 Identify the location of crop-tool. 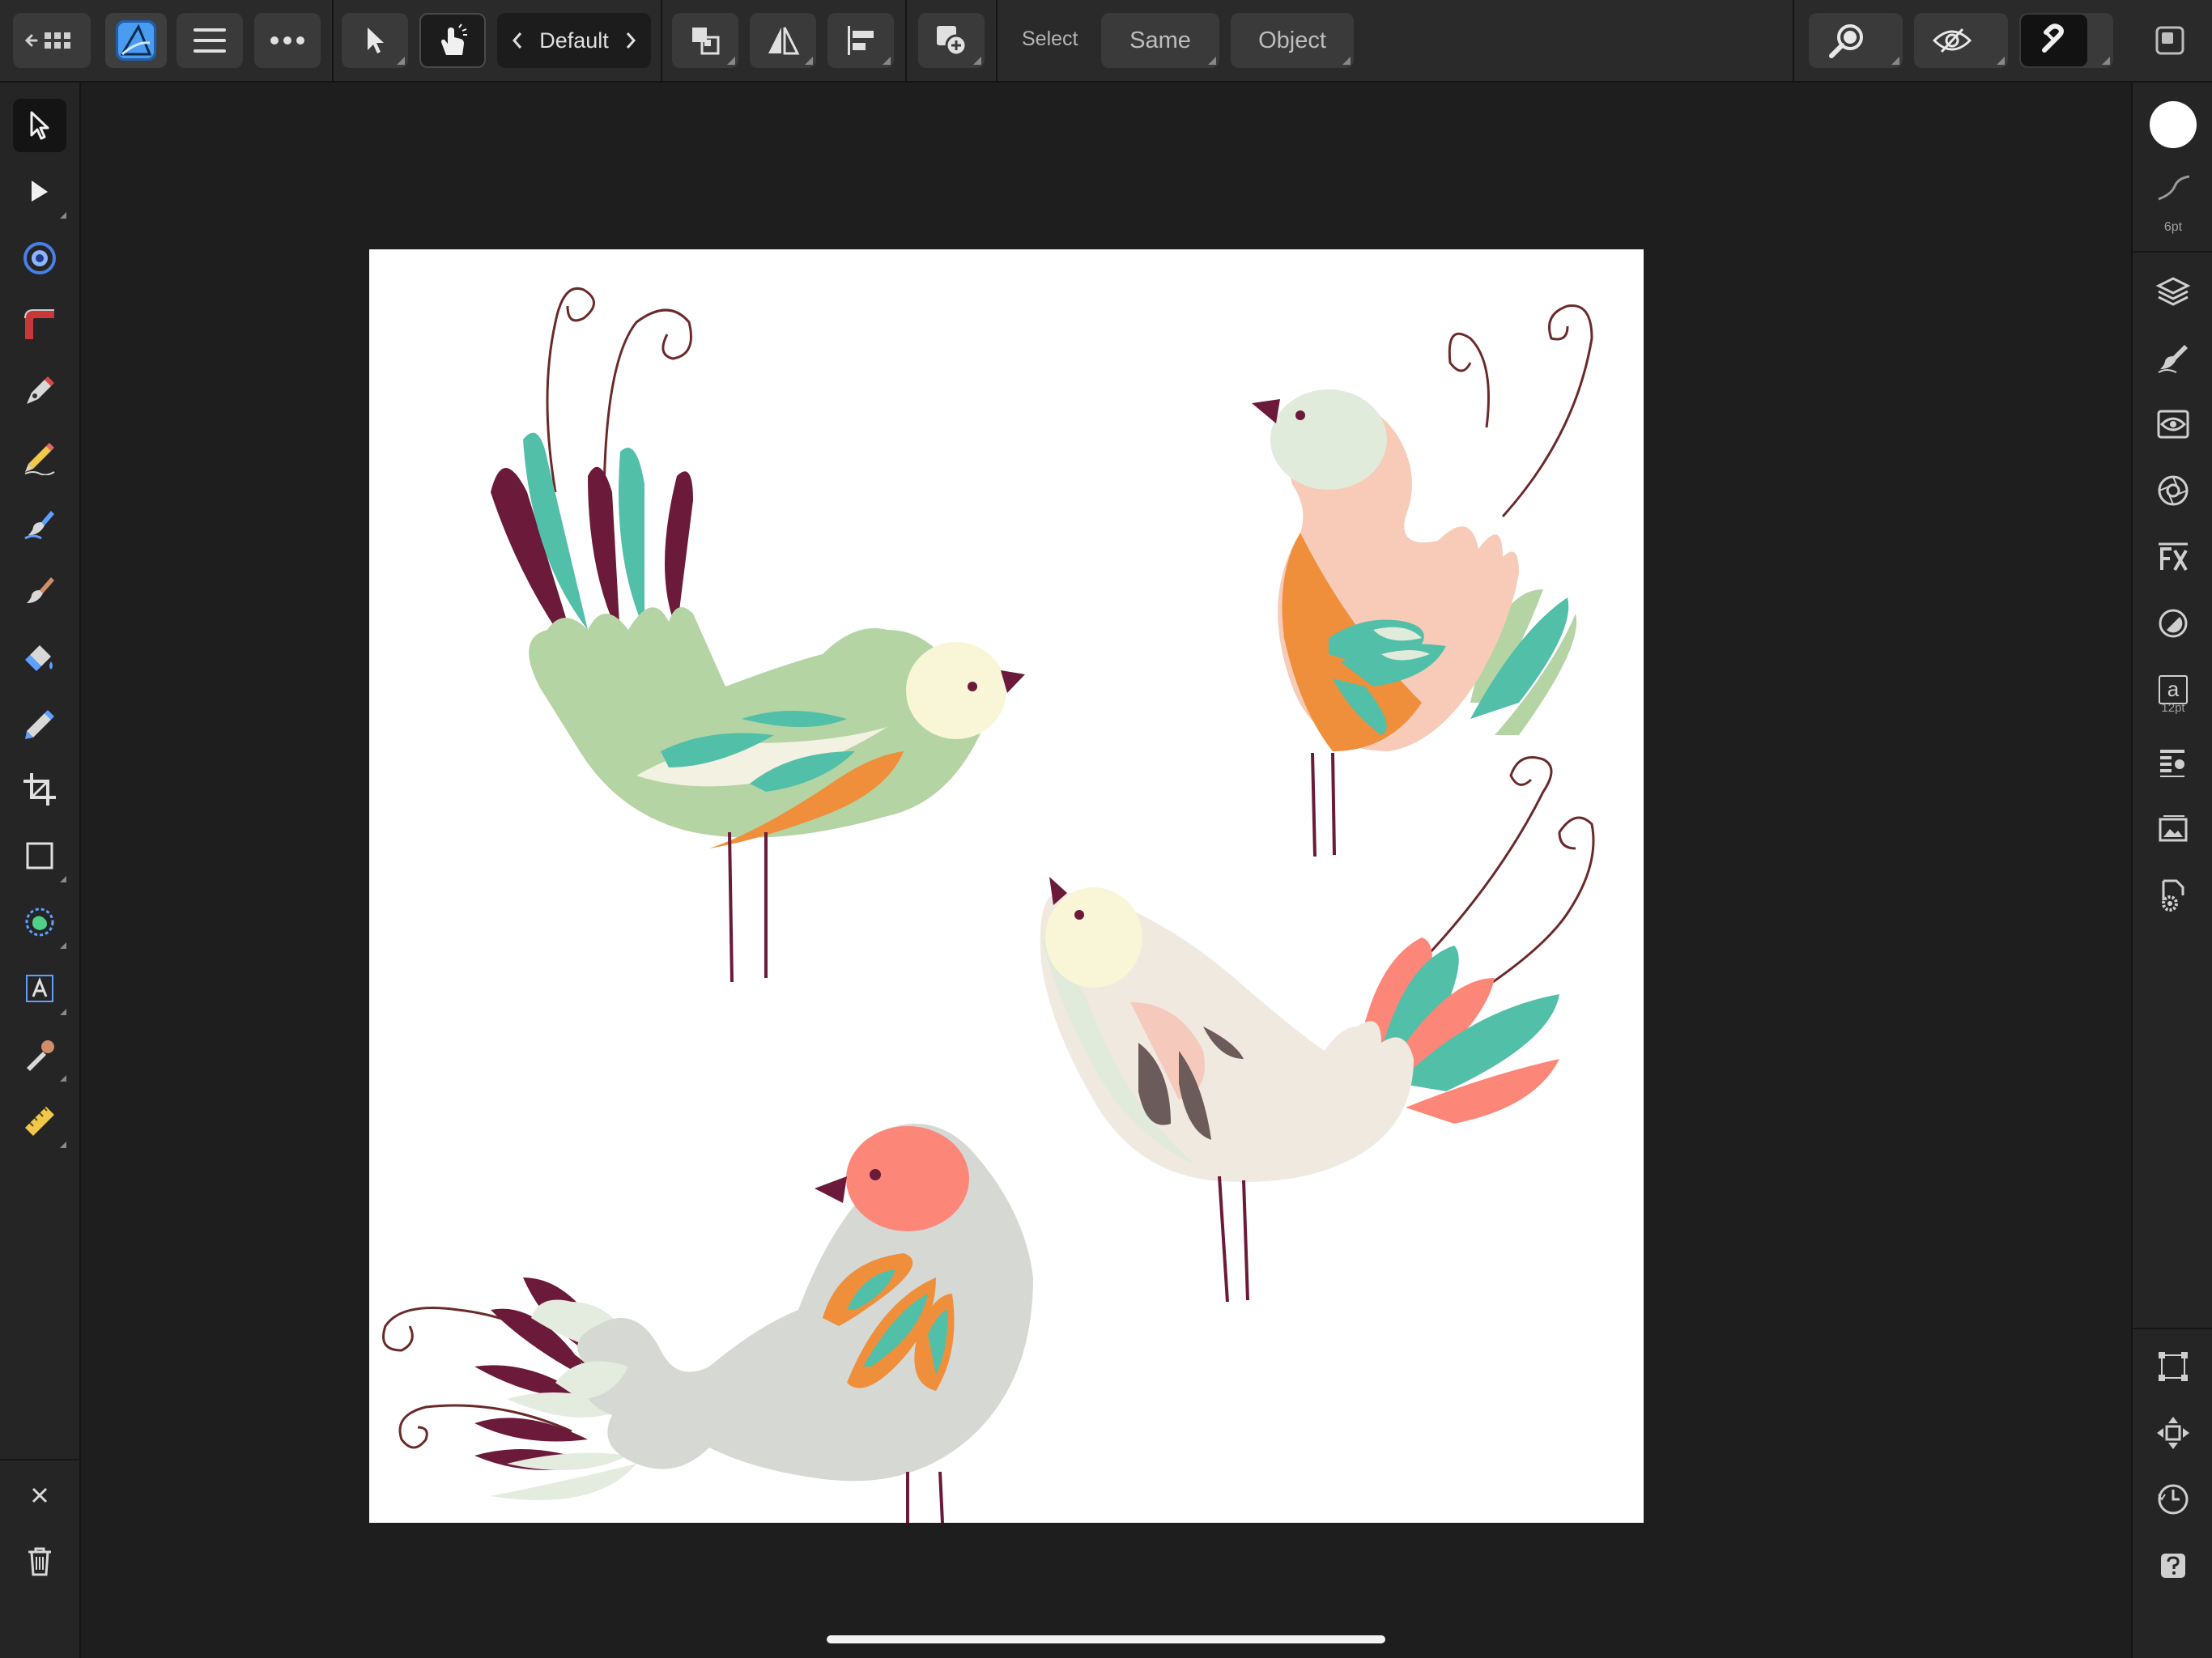
(39, 789).